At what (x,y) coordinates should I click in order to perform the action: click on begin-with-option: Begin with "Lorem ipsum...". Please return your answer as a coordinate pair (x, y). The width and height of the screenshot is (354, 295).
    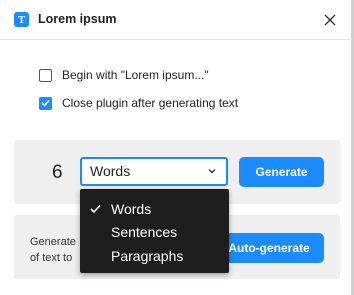
    Looking at the image, I should click on (124, 75).